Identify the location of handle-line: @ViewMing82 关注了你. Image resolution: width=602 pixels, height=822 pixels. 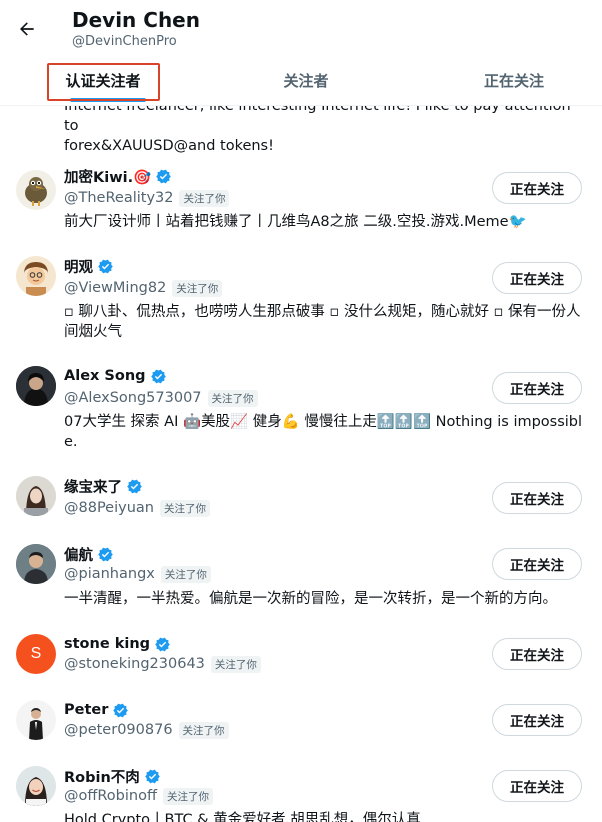
(143, 288).